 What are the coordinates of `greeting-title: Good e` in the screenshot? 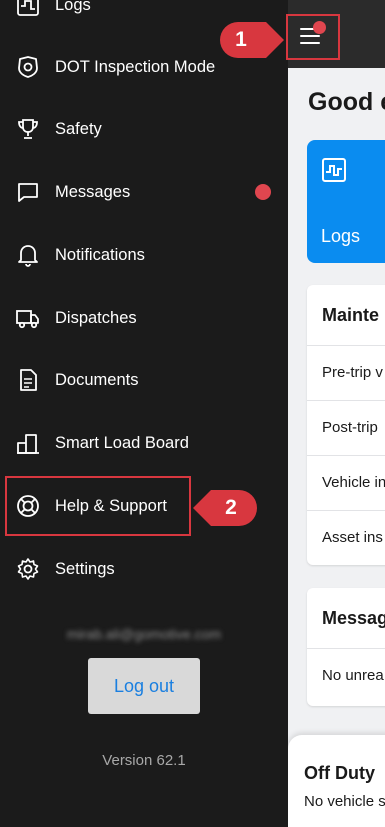 It's located at (346, 102).